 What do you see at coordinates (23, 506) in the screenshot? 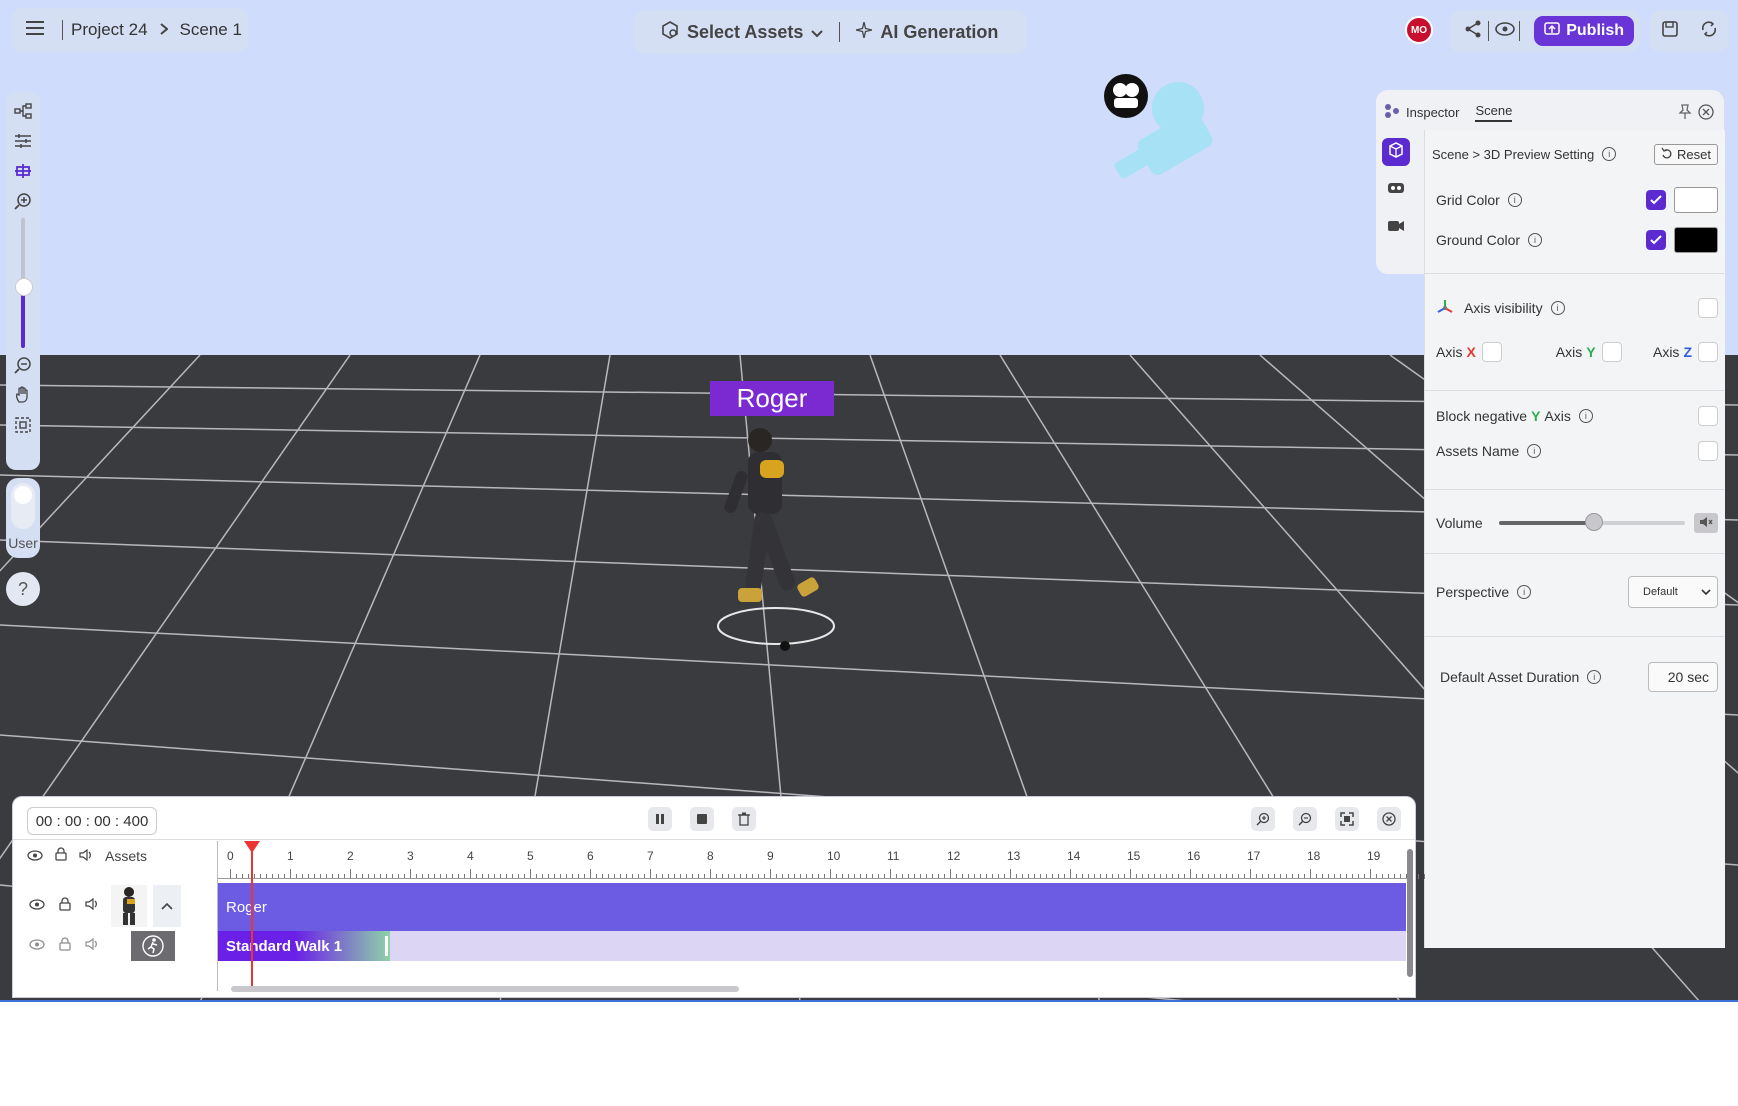
I see `user-toggle-switch` at bounding box center [23, 506].